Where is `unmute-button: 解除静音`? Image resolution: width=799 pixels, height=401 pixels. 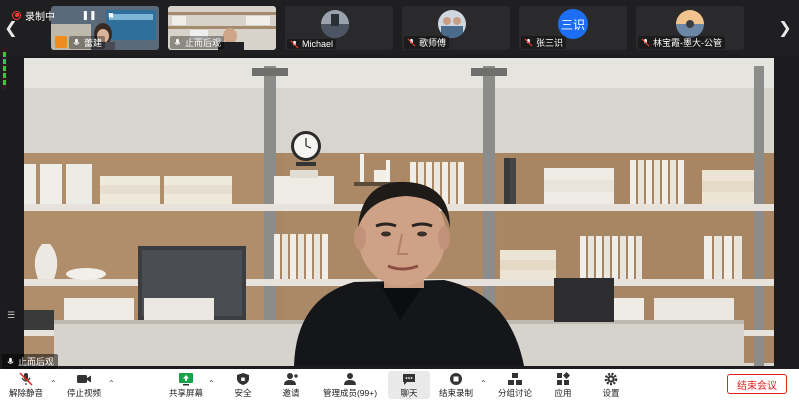 unmute-button: 解除静音 is located at coordinates (26, 385).